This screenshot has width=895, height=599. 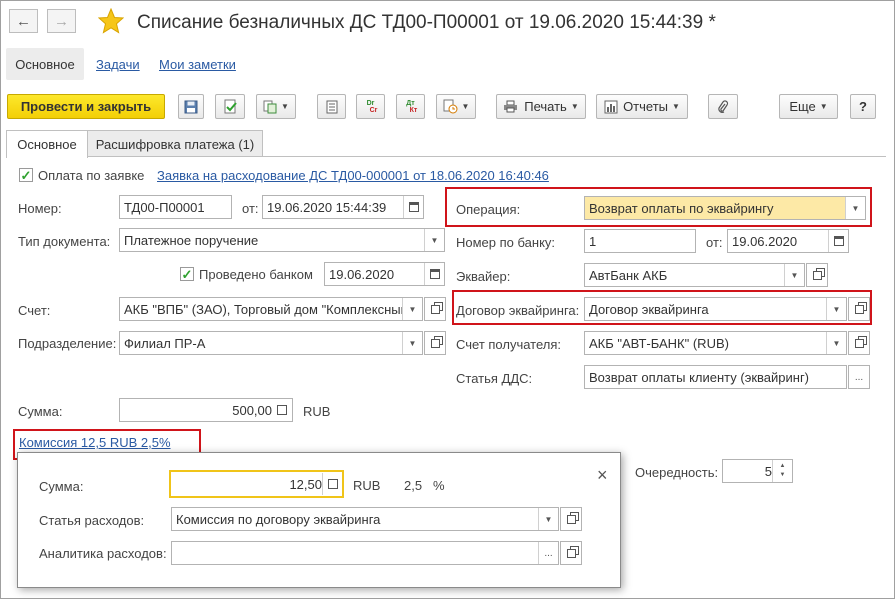 What do you see at coordinates (327, 207) in the screenshot?
I see `date-value: 19.06.2020 15:44:39` at bounding box center [327, 207].